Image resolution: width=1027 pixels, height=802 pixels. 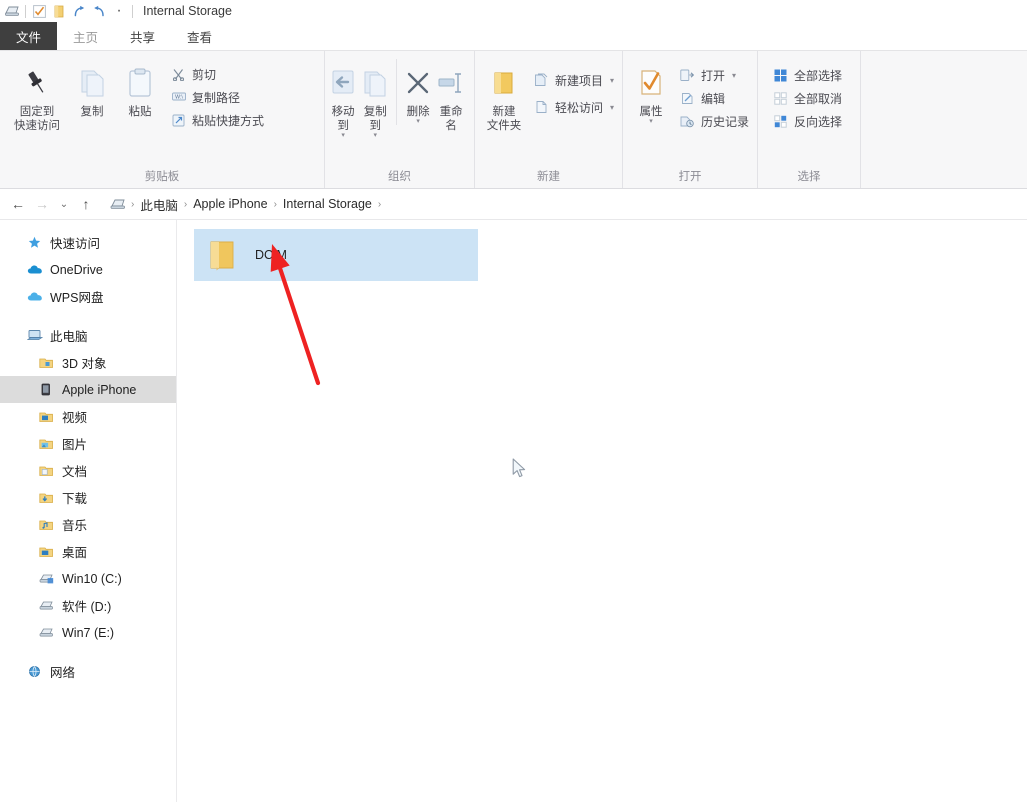 I want to click on breadcrumb-root-icon, so click(x=118, y=204).